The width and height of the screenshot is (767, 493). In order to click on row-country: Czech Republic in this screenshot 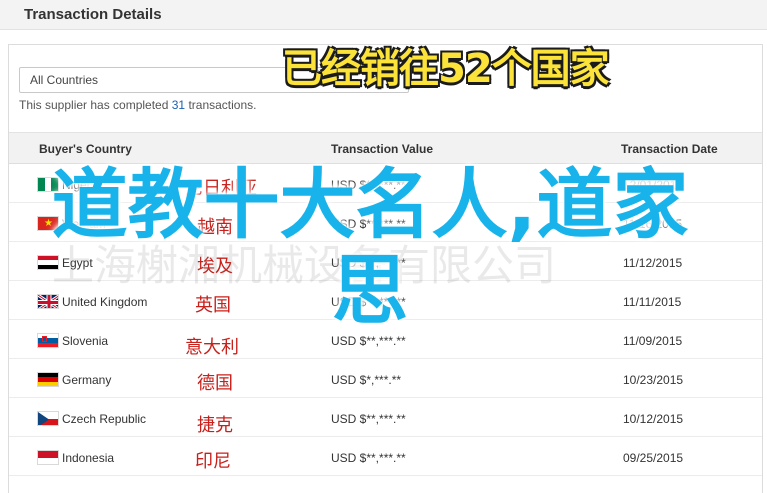, I will do `click(104, 419)`.